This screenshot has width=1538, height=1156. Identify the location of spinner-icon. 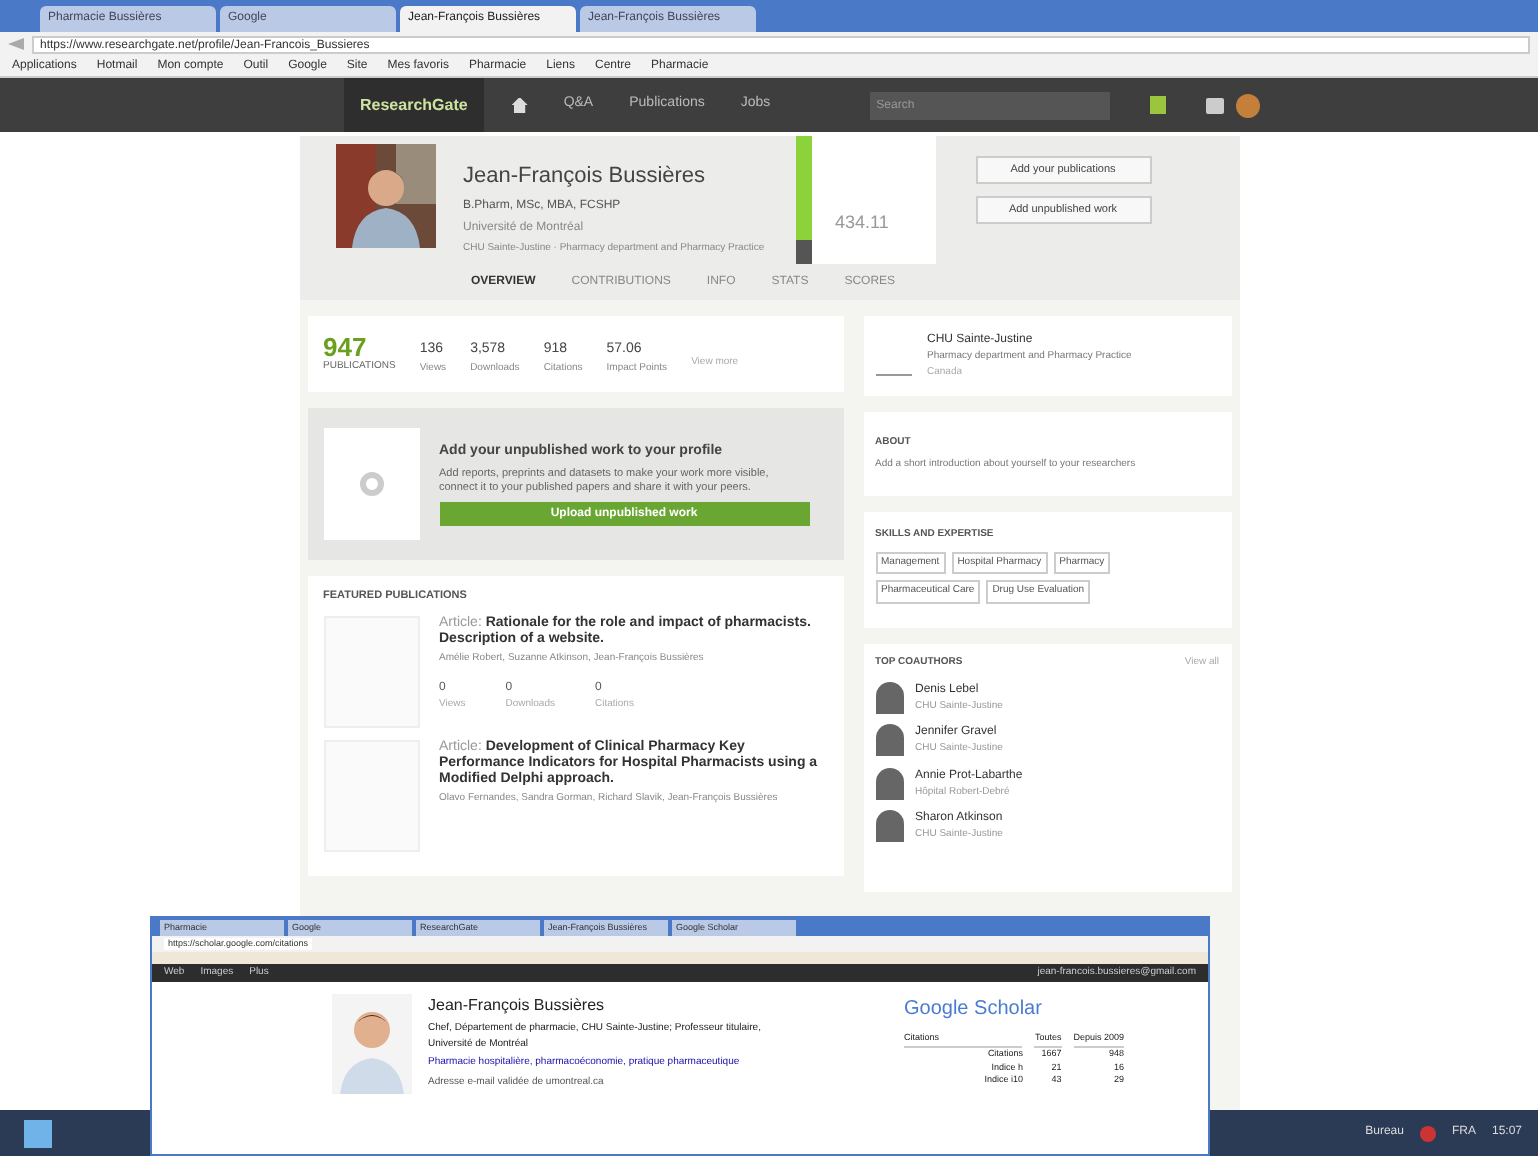
(371, 484).